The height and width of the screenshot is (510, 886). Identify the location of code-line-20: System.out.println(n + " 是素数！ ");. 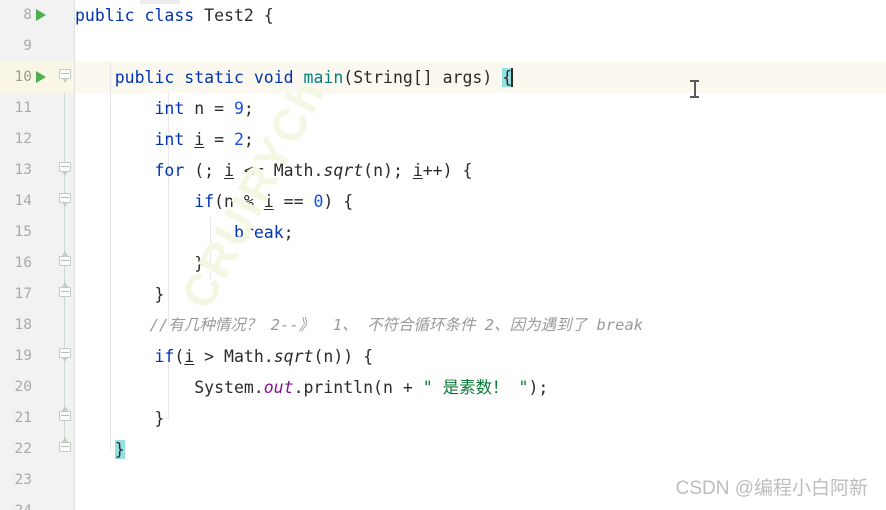
(480, 387).